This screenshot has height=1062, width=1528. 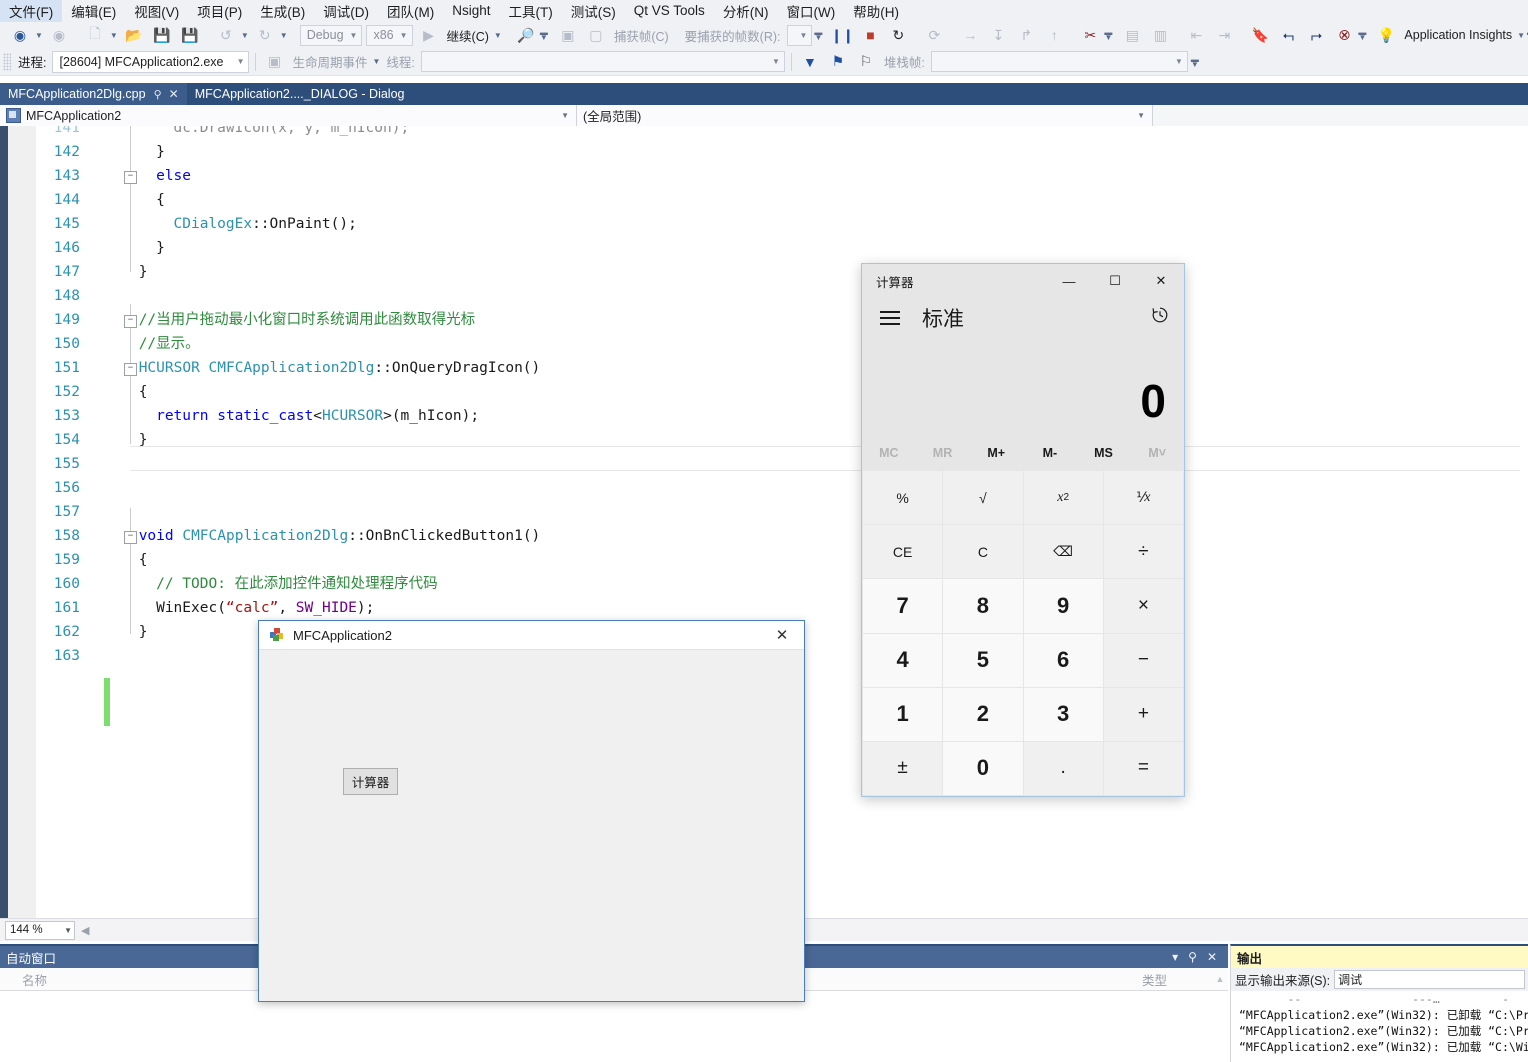 I want to click on menu-help: 帮助(H), so click(x=876, y=12).